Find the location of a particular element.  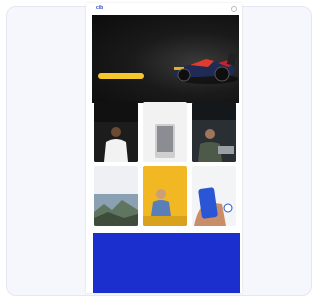

hero-cta-button is located at coordinates (121, 76).